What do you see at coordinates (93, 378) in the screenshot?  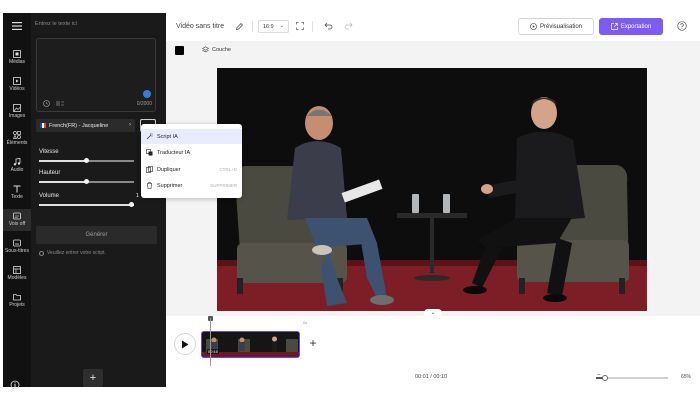 I see `add-voiceover-button: +` at bounding box center [93, 378].